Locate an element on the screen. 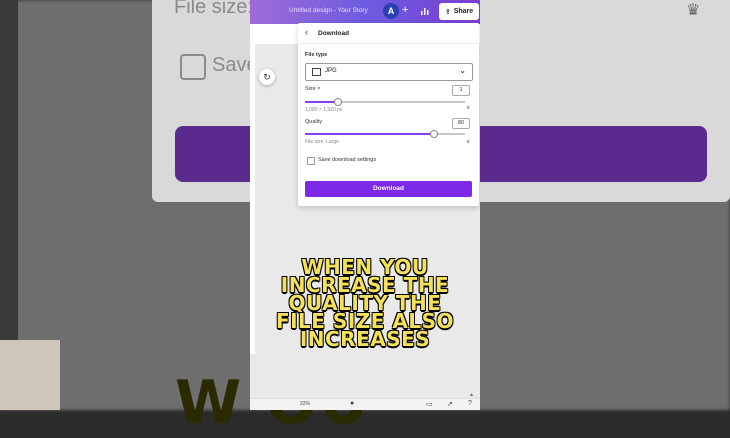 The image size is (730, 438). top-bar: Untitled design - Your Story A + ⇪ Share is located at coordinates (365, 12).